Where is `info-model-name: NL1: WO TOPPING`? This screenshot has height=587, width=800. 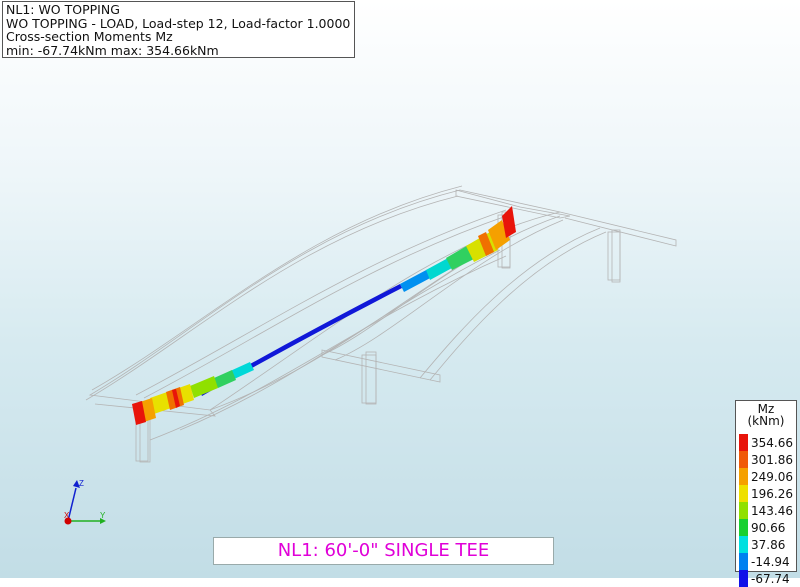
info-model-name: NL1: WO TOPPING is located at coordinates (63, 9).